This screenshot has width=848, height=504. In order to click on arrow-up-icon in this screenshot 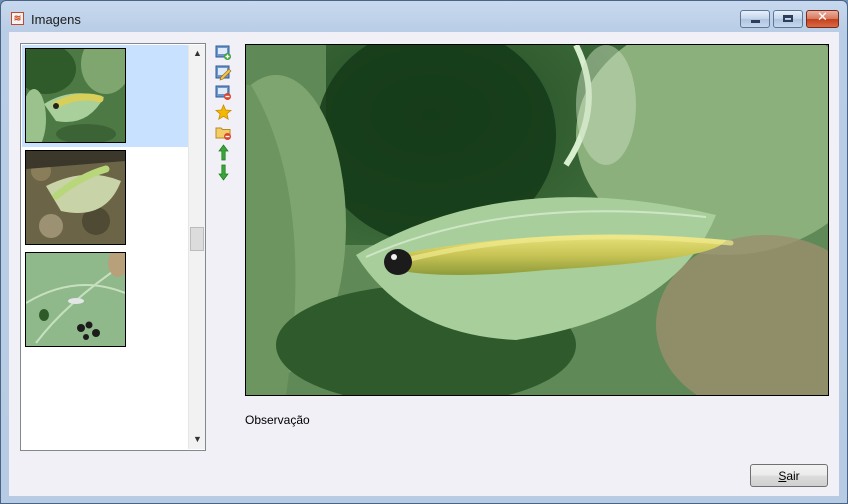, I will do `click(223, 152)`.